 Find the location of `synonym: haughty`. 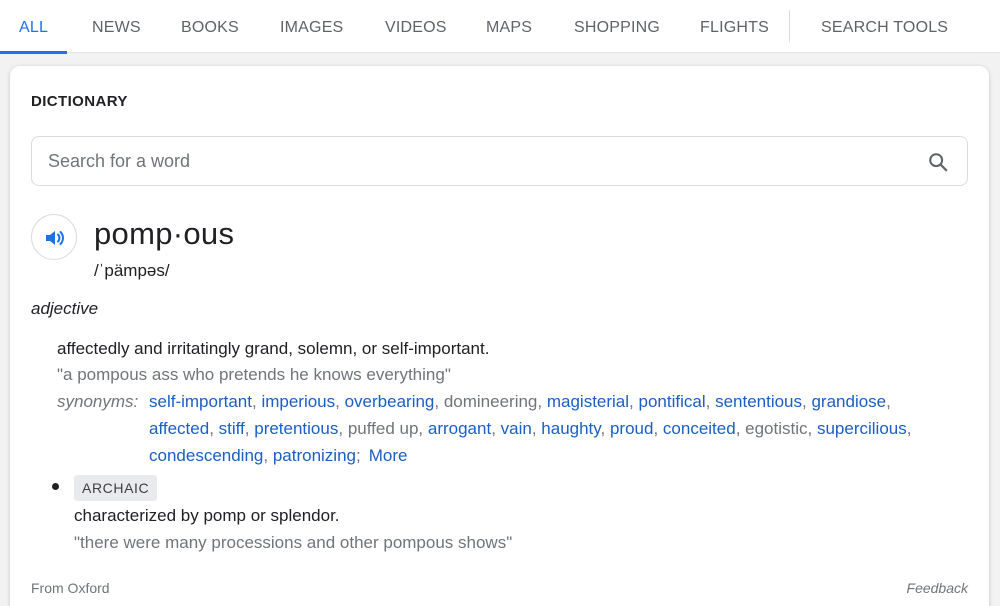

synonym: haughty is located at coordinates (570, 428).